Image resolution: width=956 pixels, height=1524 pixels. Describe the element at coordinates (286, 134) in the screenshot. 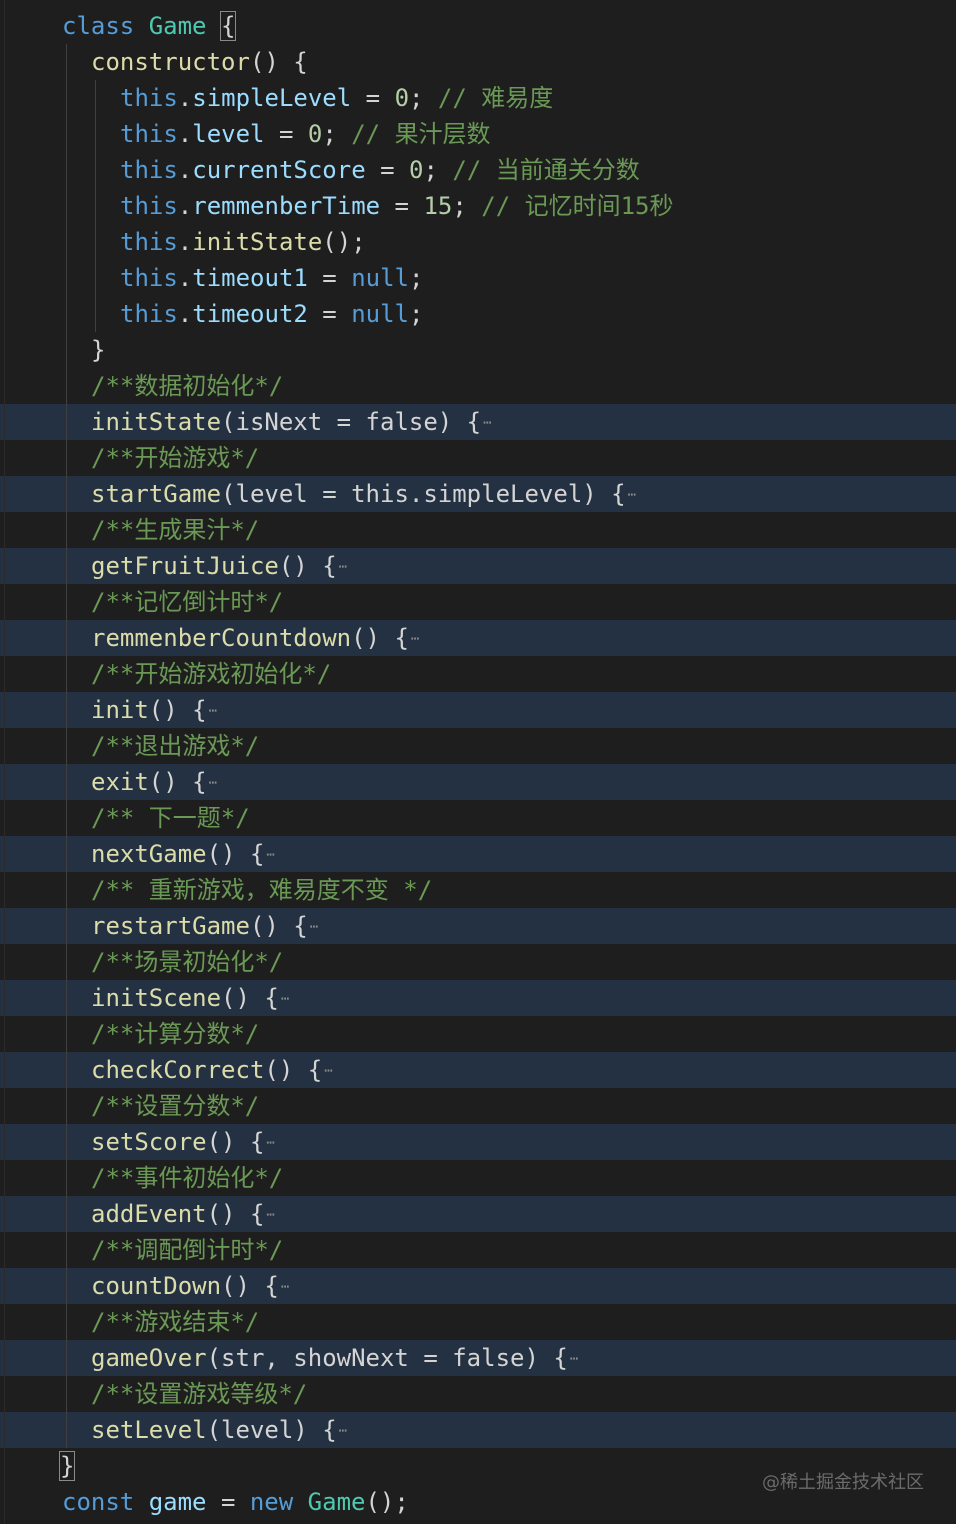

I see `operator: =` at that location.